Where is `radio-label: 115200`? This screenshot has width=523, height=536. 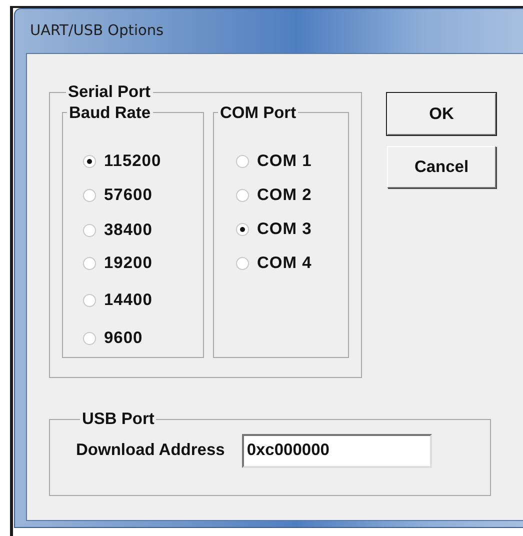 radio-label: 115200 is located at coordinates (133, 161).